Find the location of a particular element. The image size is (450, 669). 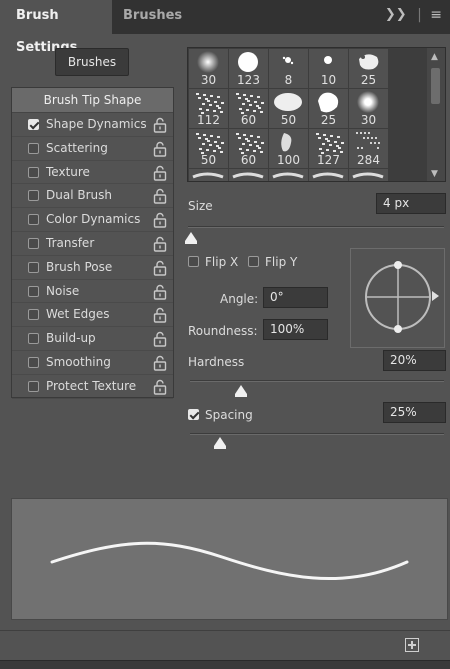

option-noise: Noise is located at coordinates (92, 292).